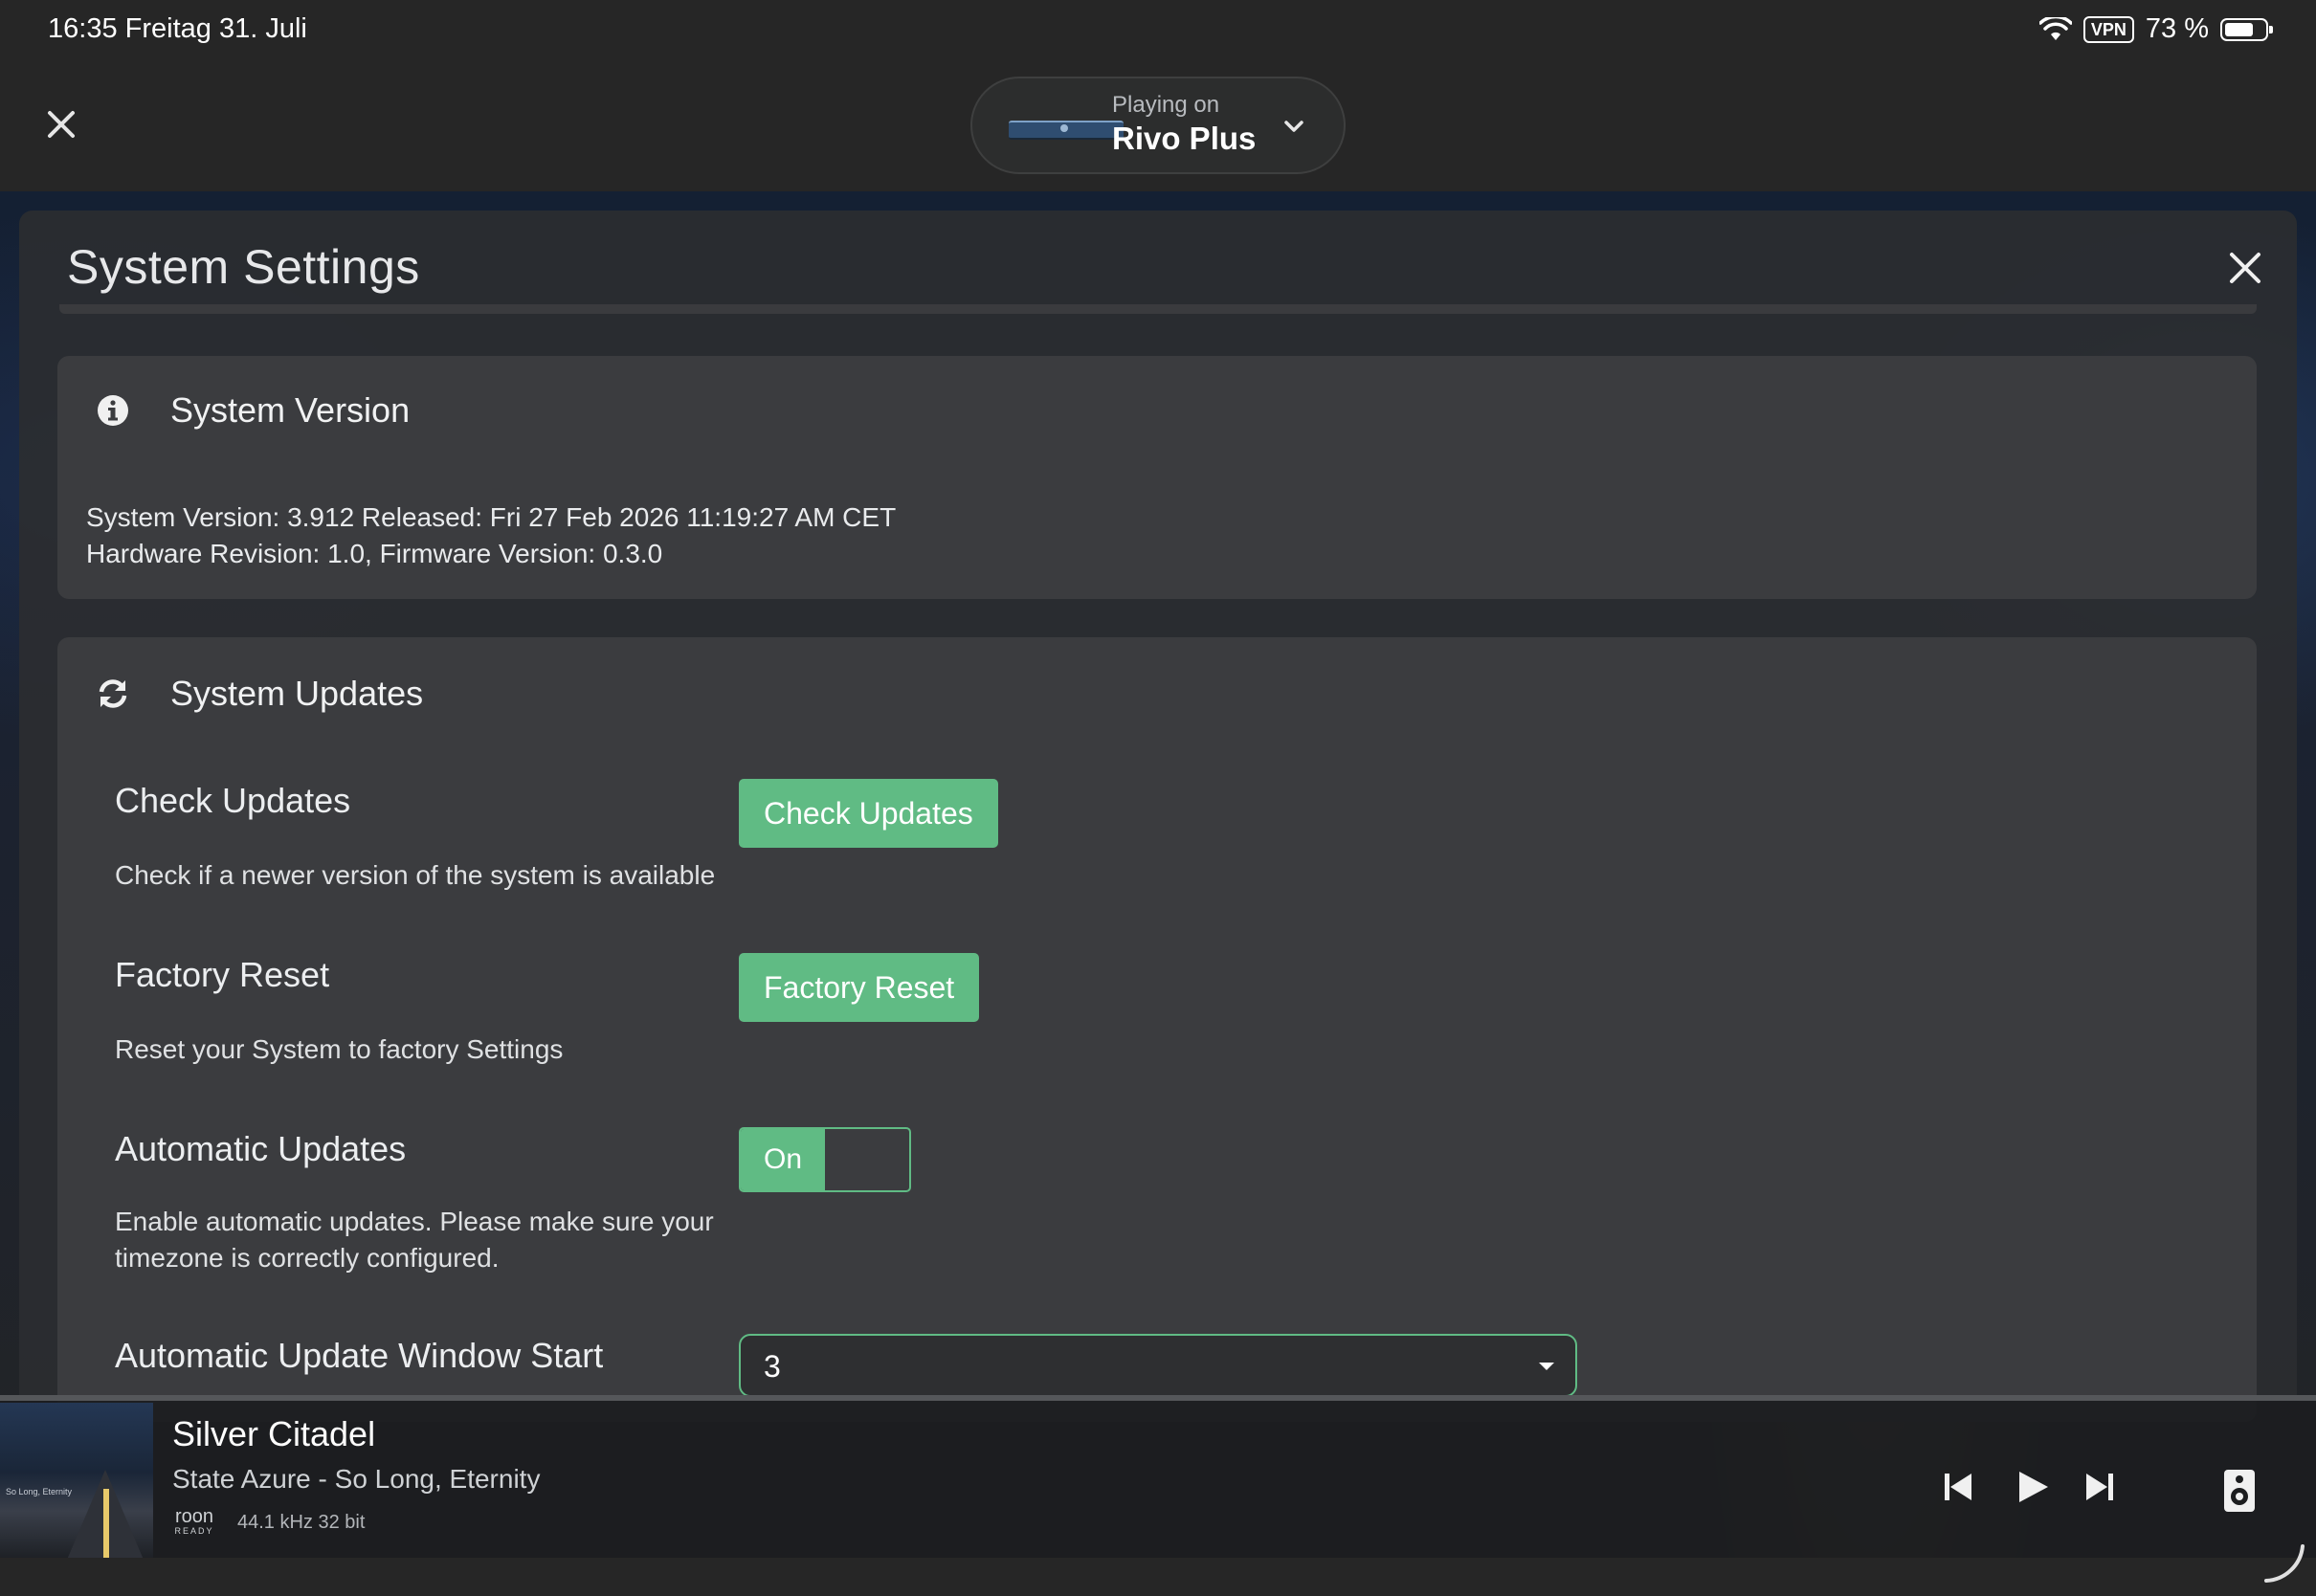 The height and width of the screenshot is (1596, 2316). What do you see at coordinates (783, 1160) in the screenshot?
I see `toggle-on-label: On` at bounding box center [783, 1160].